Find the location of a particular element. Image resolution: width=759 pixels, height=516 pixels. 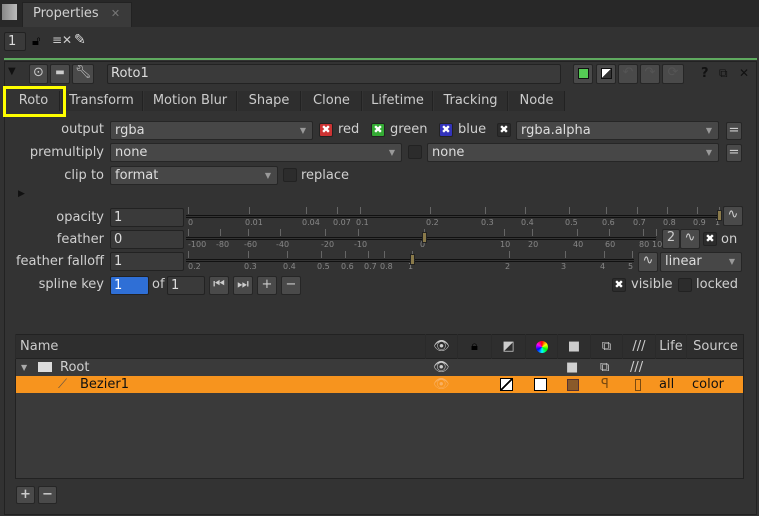

col-name: Name is located at coordinates (220, 346).